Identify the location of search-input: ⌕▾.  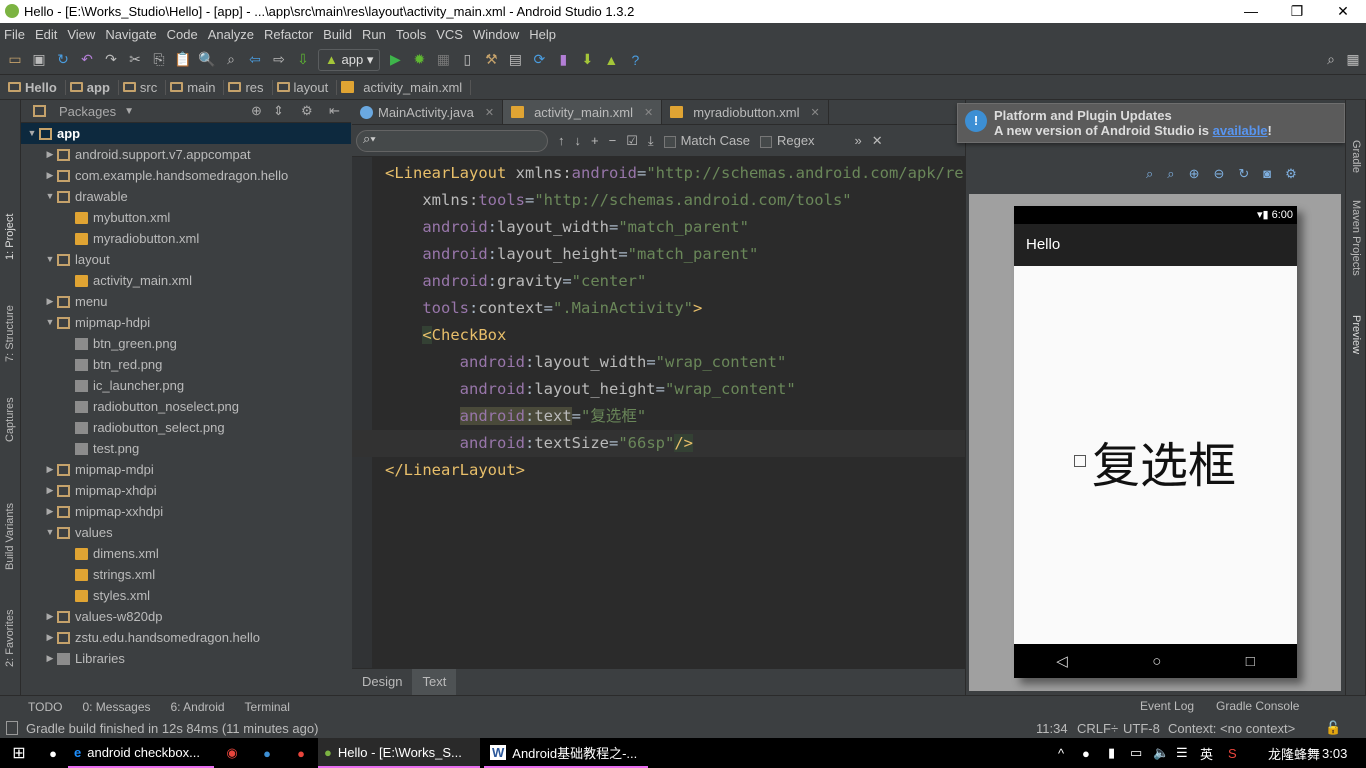
(452, 140).